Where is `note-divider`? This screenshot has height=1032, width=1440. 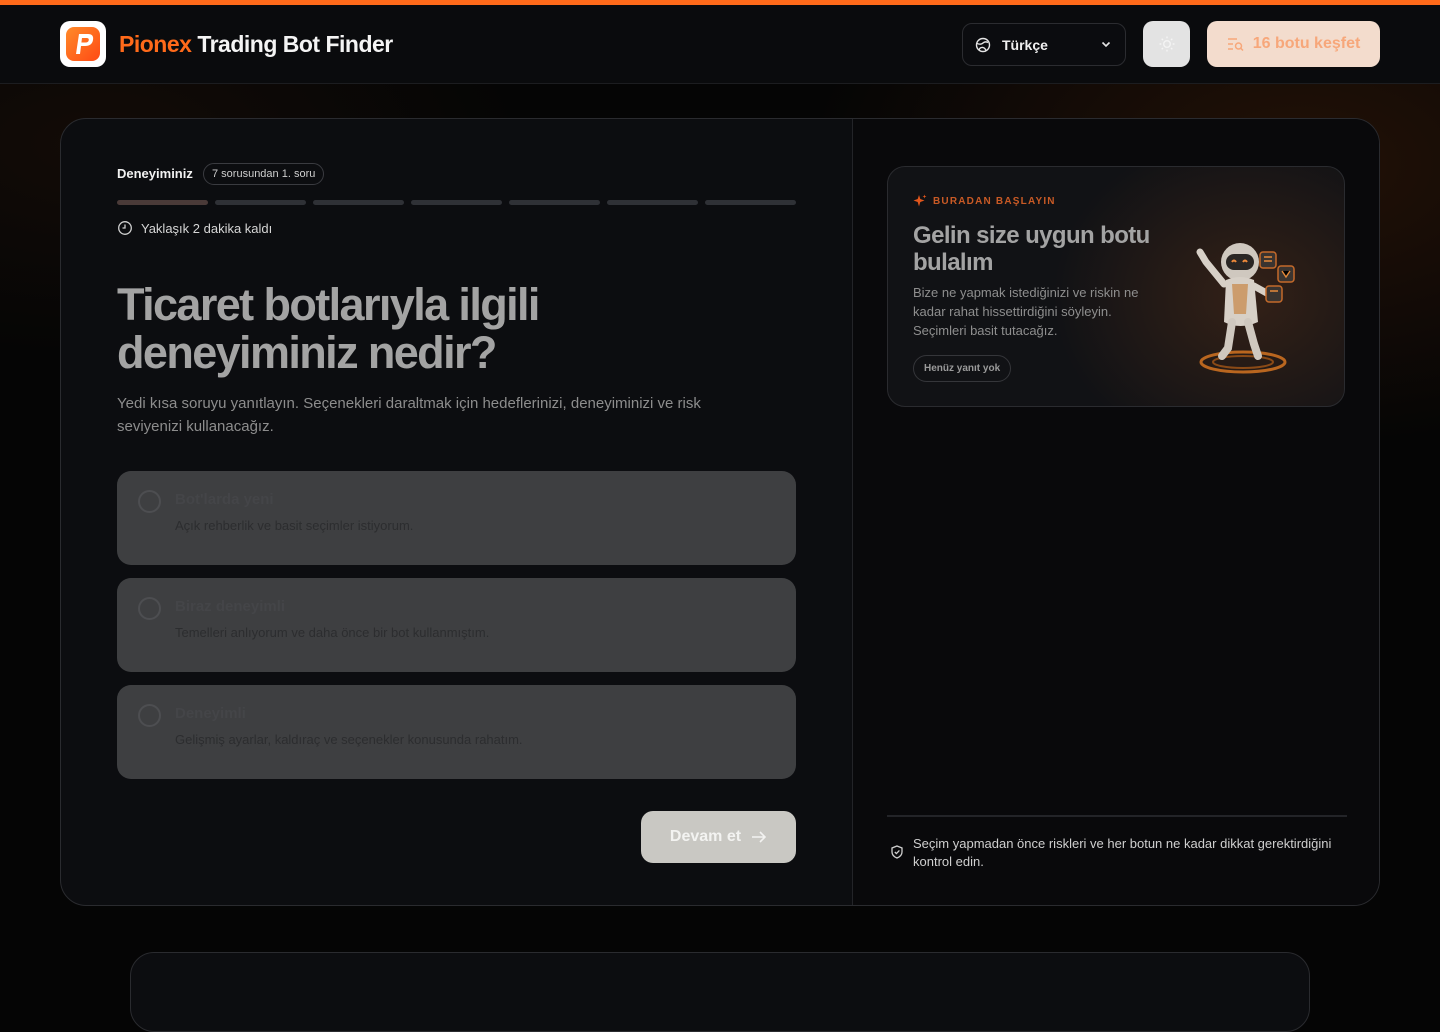 note-divider is located at coordinates (1117, 816).